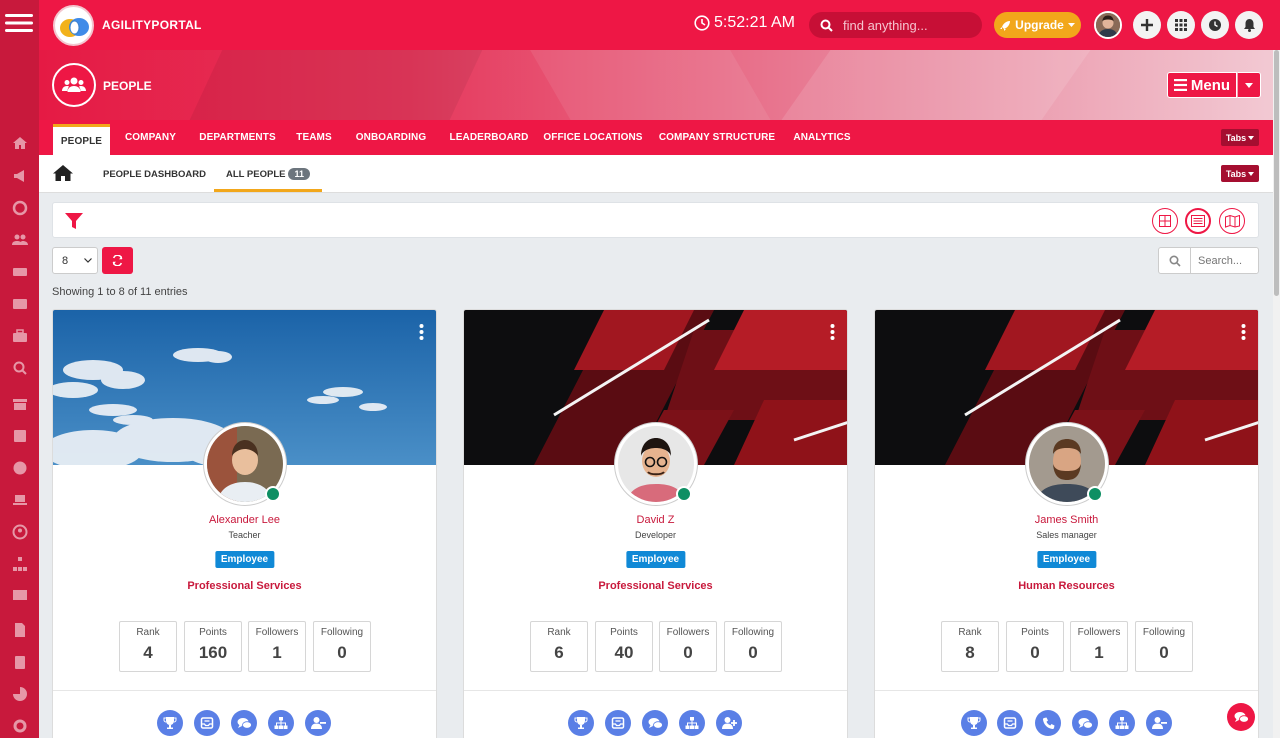 Image resolution: width=1280 pixels, height=738 pixels. Describe the element at coordinates (1249, 25) in the screenshot. I see `notifications-button` at that location.